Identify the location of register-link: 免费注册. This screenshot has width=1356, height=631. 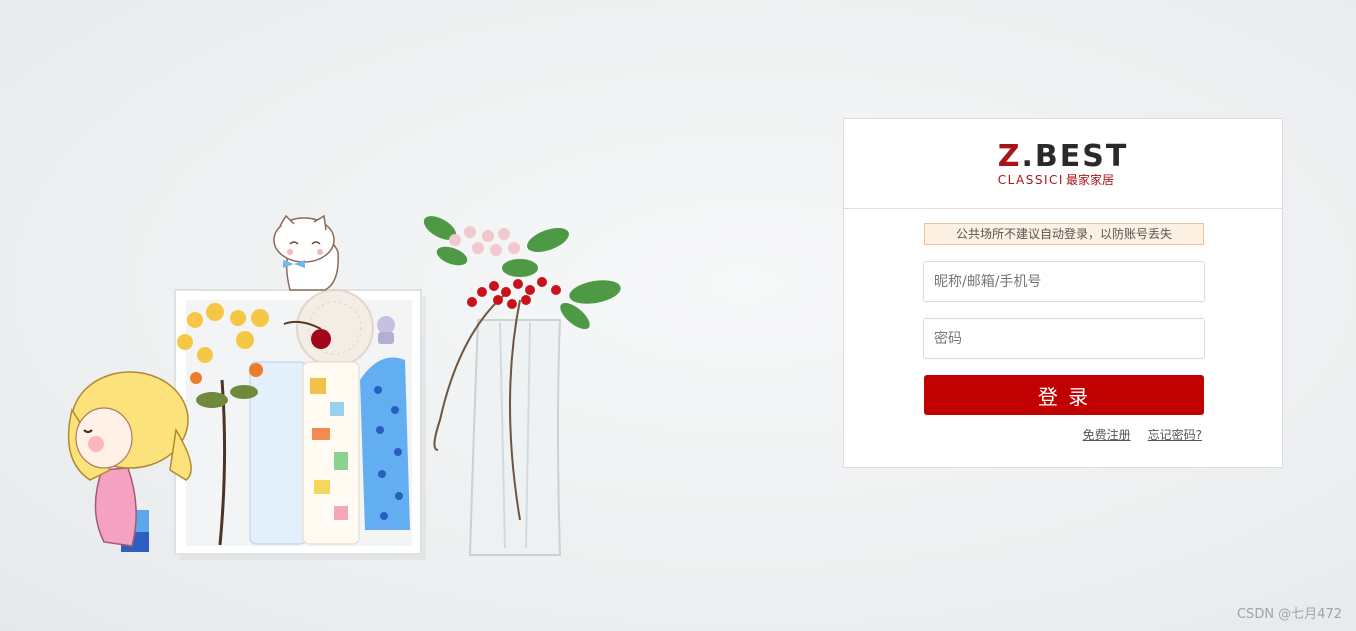
(1107, 435).